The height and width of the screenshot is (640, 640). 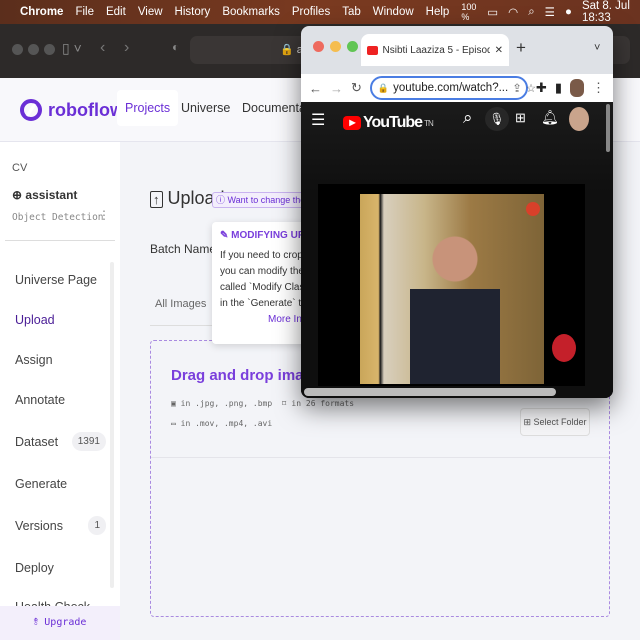 I want to click on divider, so click(x=60, y=240).